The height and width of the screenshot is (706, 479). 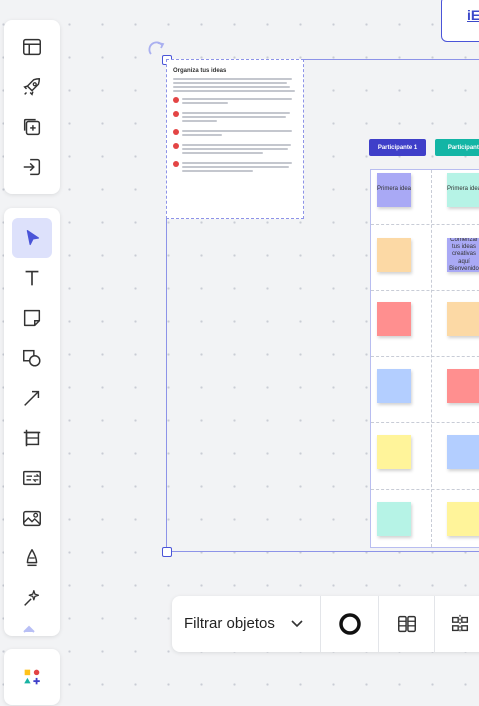 I want to click on top-right-button: iE, so click(x=460, y=21).